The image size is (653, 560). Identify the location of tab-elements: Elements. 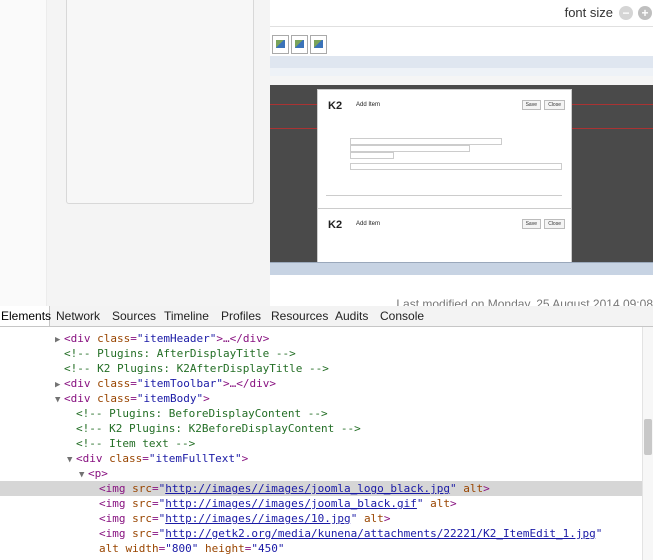
(25, 316).